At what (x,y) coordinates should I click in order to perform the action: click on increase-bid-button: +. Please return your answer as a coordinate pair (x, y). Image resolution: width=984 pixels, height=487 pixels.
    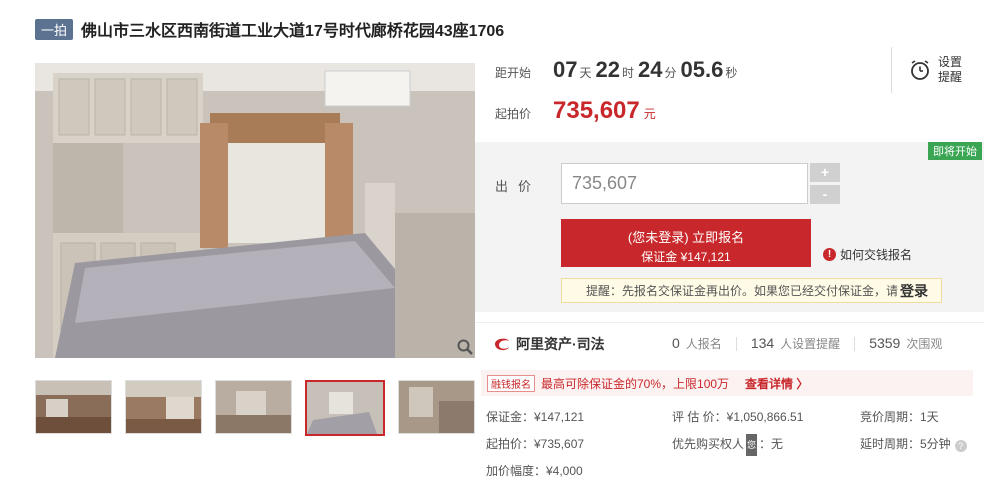
    Looking at the image, I should click on (825, 172).